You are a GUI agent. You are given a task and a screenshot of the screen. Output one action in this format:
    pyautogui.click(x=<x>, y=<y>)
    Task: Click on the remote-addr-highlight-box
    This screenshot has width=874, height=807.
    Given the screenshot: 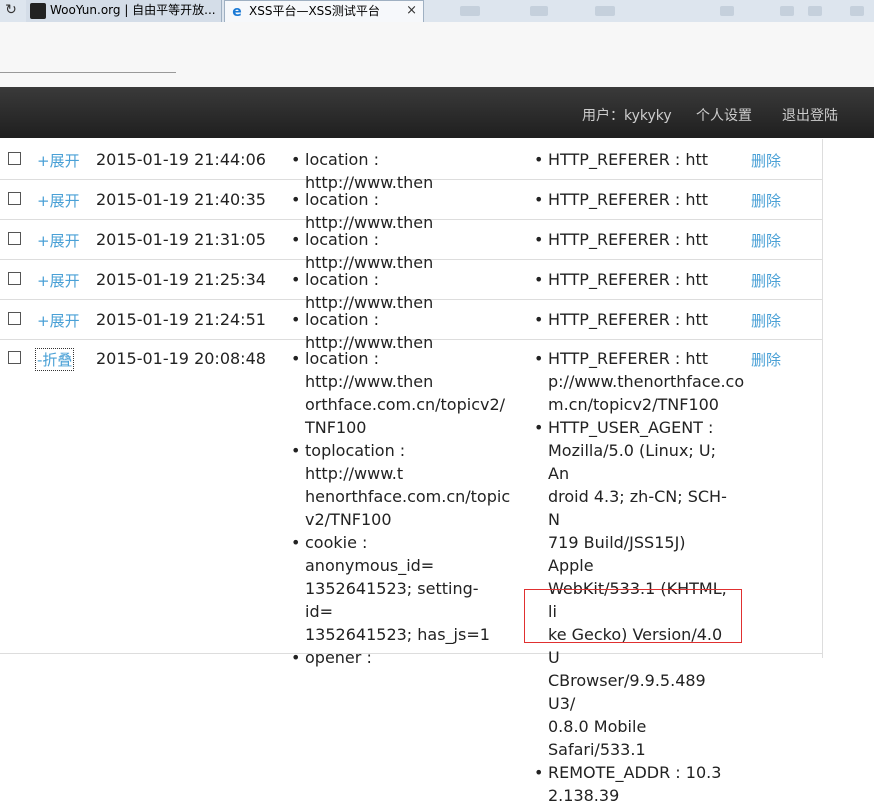 What is the action you would take?
    pyautogui.click(x=633, y=616)
    